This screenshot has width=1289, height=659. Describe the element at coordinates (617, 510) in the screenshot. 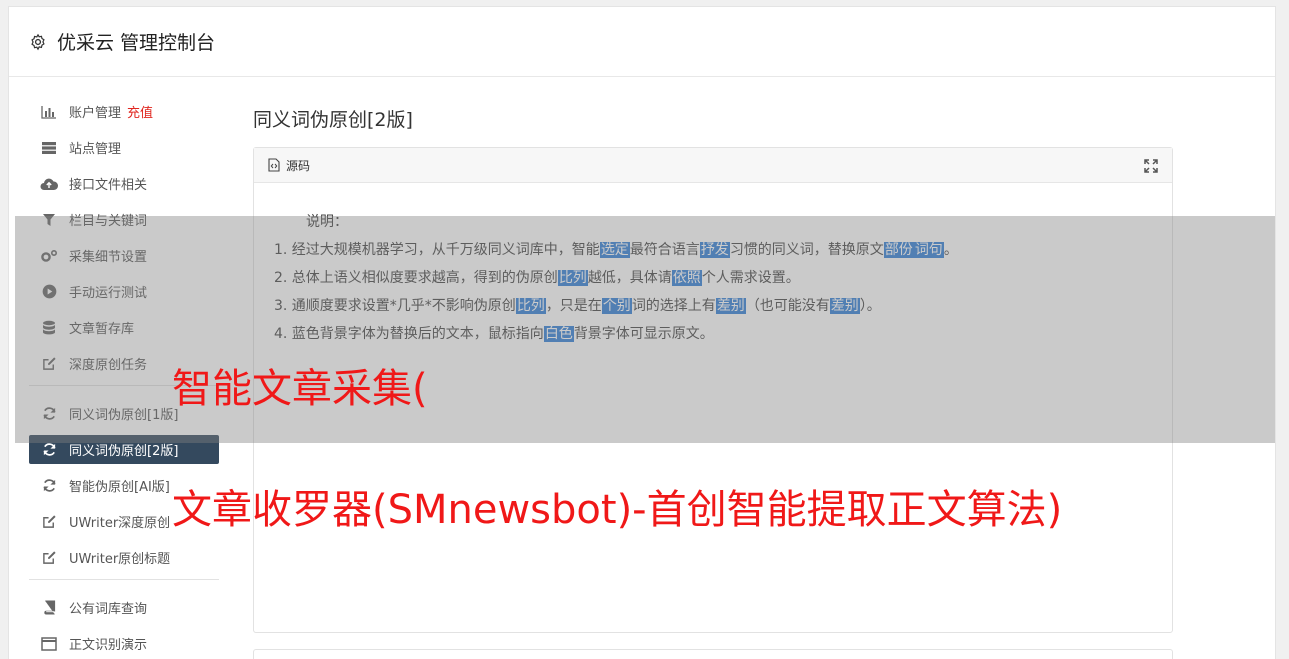

I see `watermark-text-line2: 文章收罗器(SMnewsbot)-首创智能提取正文算法)` at that location.